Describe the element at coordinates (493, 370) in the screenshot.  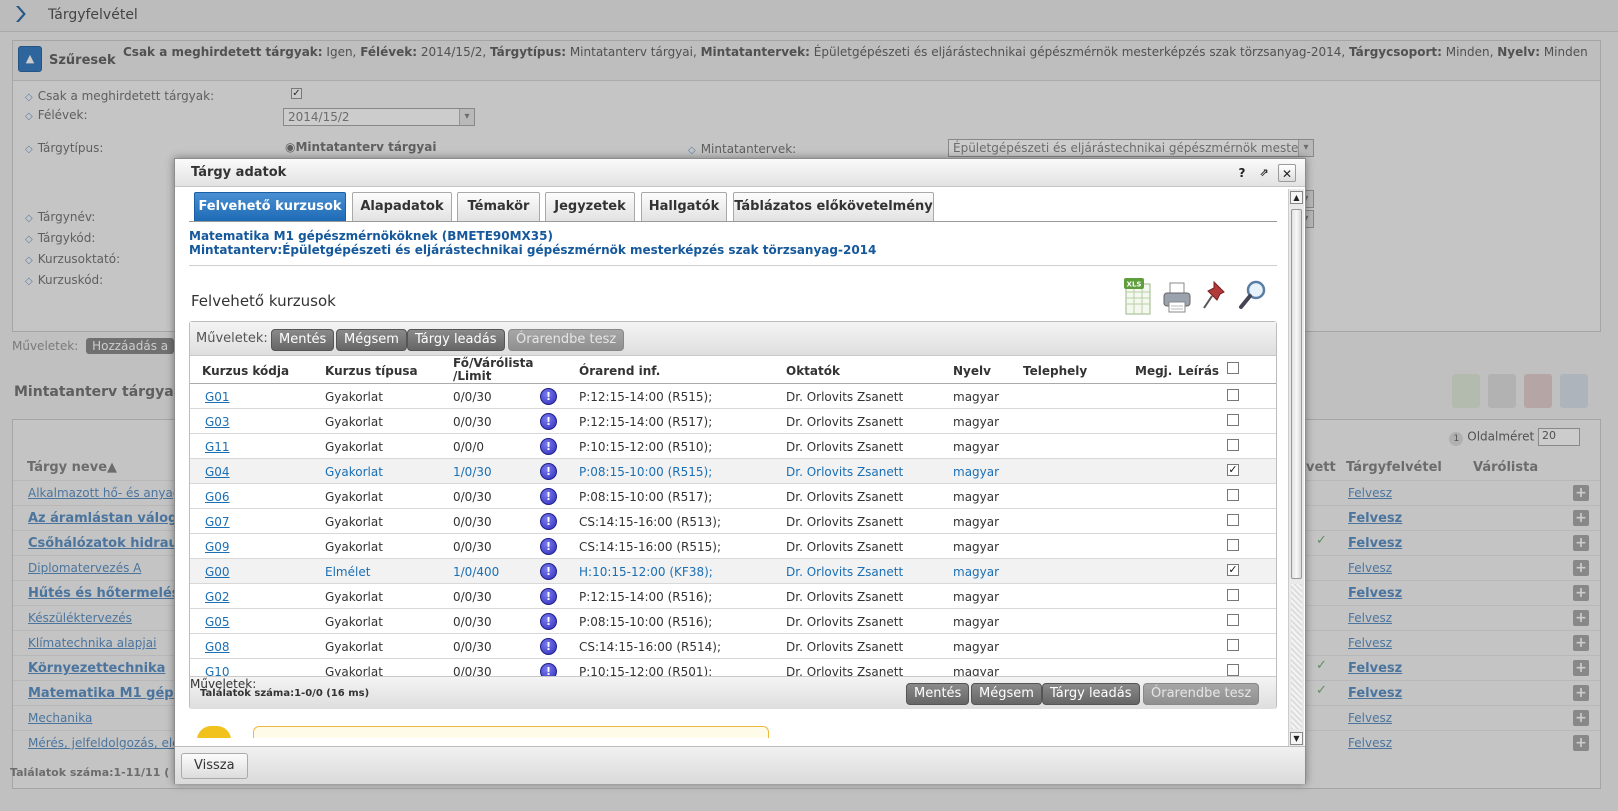
I see `col-limit: Fő/Várólista/Limit` at that location.